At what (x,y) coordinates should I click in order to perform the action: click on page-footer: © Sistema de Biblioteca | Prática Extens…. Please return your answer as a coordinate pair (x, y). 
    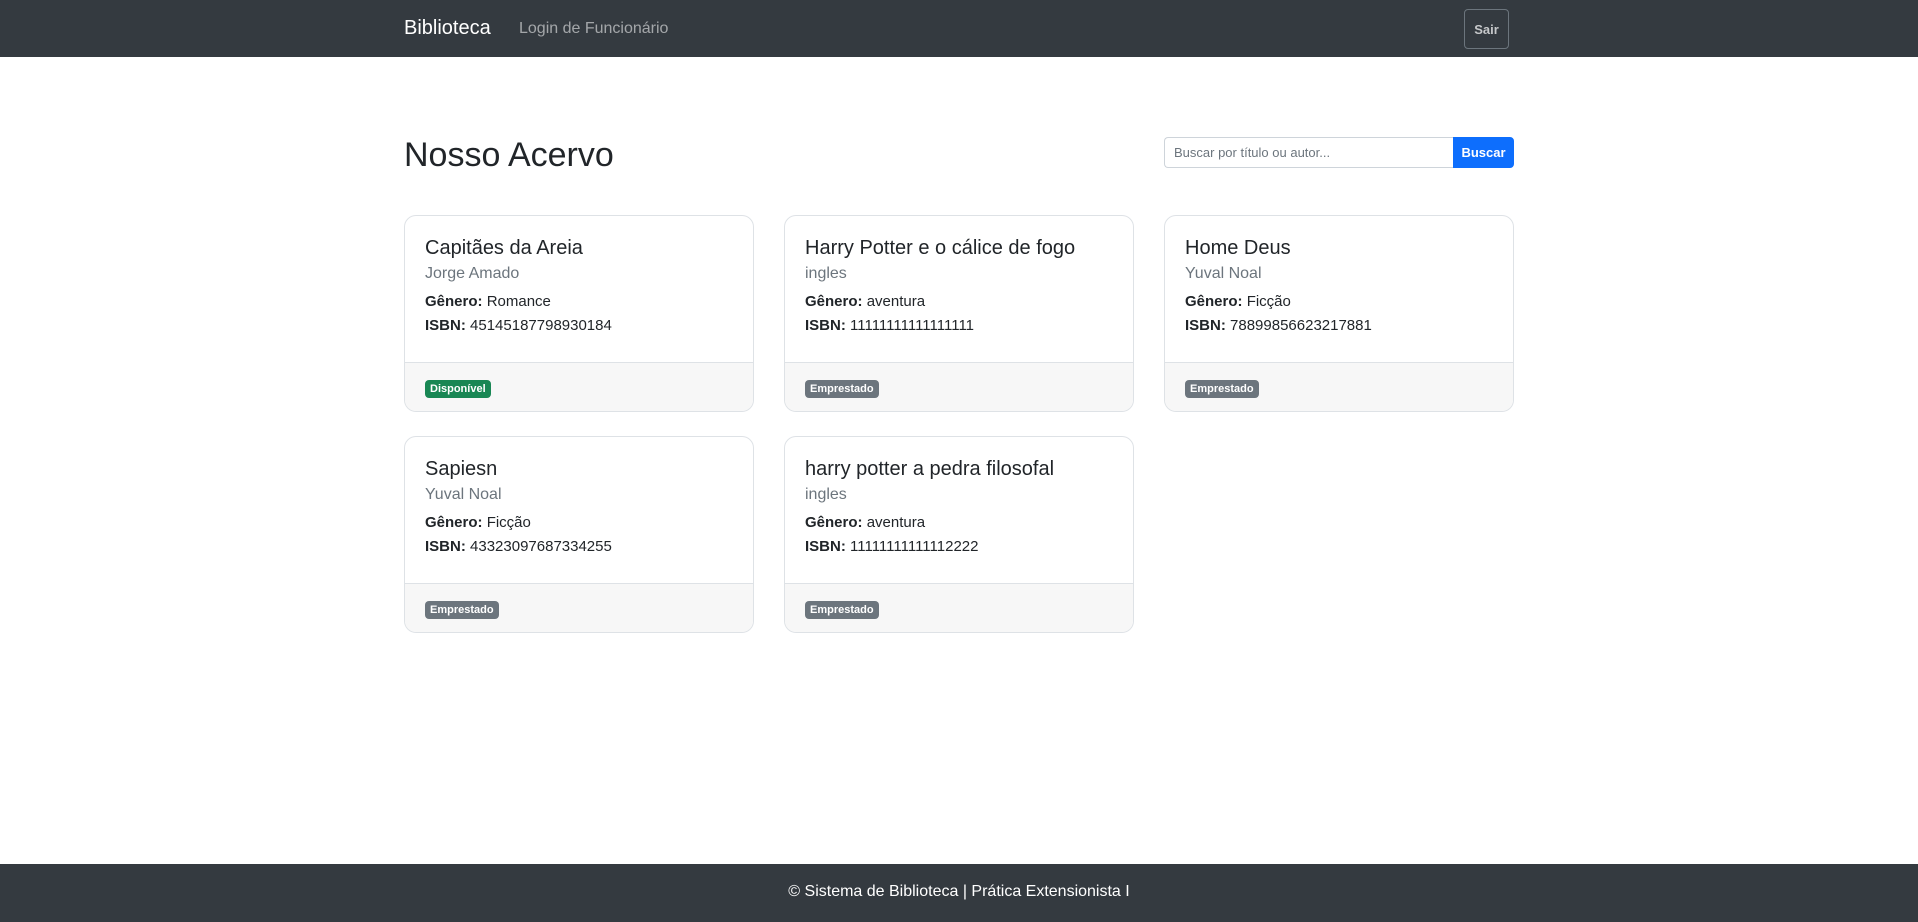
    Looking at the image, I should click on (959, 893).